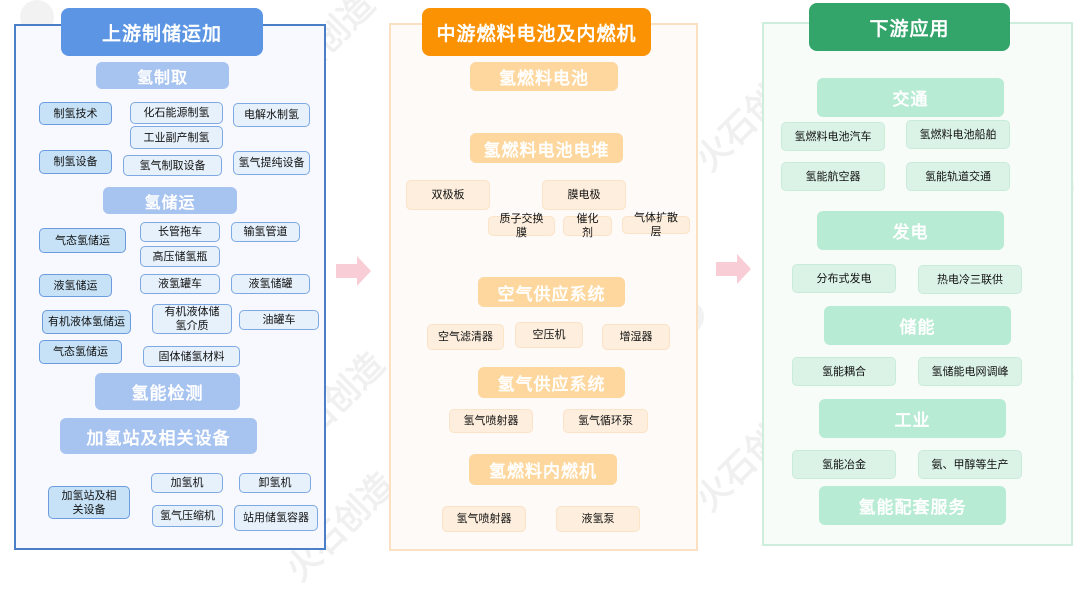  I want to click on item-hydrogen-pipeline: 输氢管道, so click(265, 232).